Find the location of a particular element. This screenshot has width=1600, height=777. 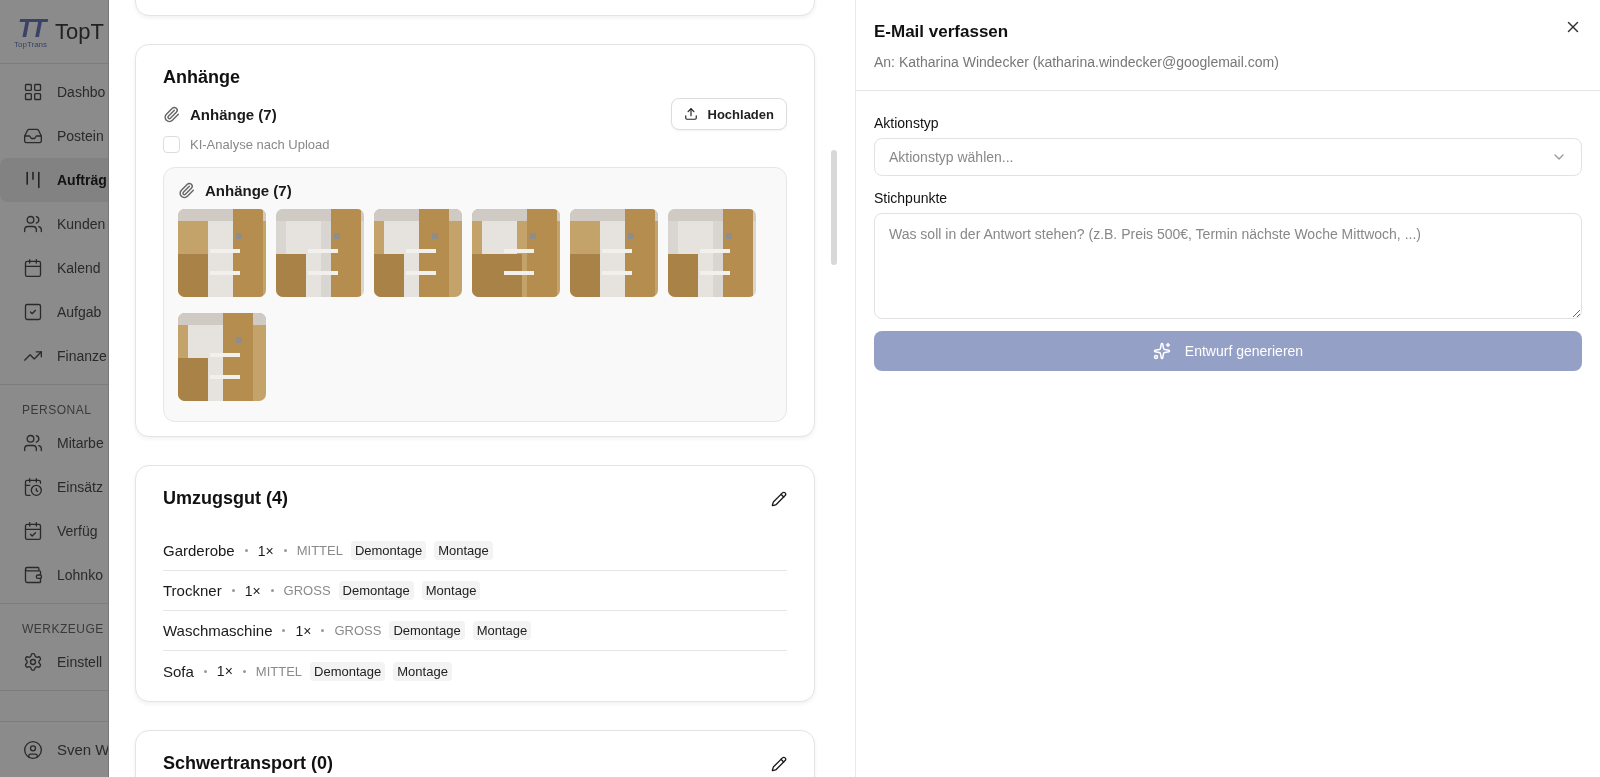

card-title: Umzugsgut (4) is located at coordinates (225, 498).